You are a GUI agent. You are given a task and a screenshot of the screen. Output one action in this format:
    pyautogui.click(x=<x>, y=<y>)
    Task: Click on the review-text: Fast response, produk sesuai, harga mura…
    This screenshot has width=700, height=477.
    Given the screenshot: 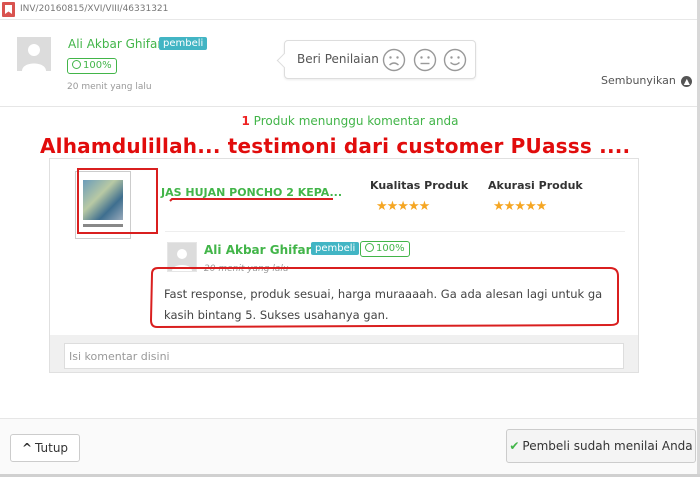 What is the action you would take?
    pyautogui.click(x=383, y=304)
    